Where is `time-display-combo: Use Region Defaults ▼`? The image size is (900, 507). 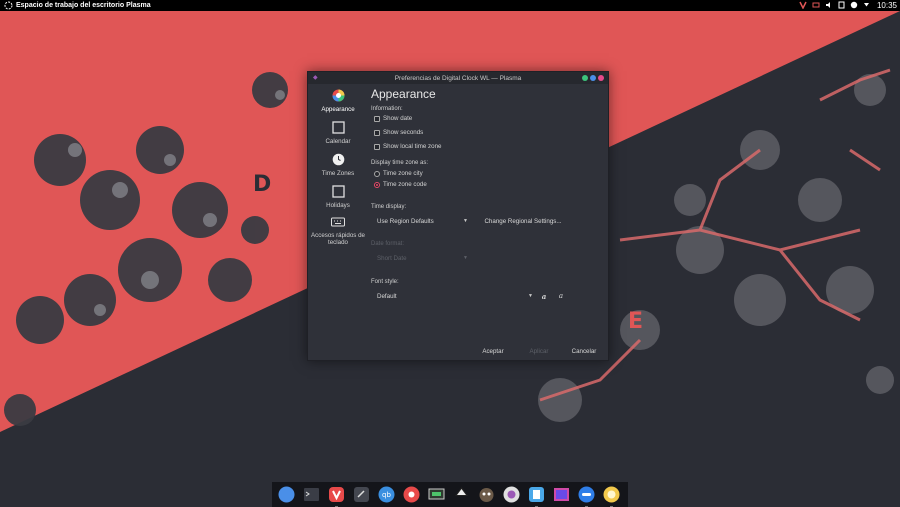 time-display-combo: Use Region Defaults ▼ is located at coordinates (421, 221).